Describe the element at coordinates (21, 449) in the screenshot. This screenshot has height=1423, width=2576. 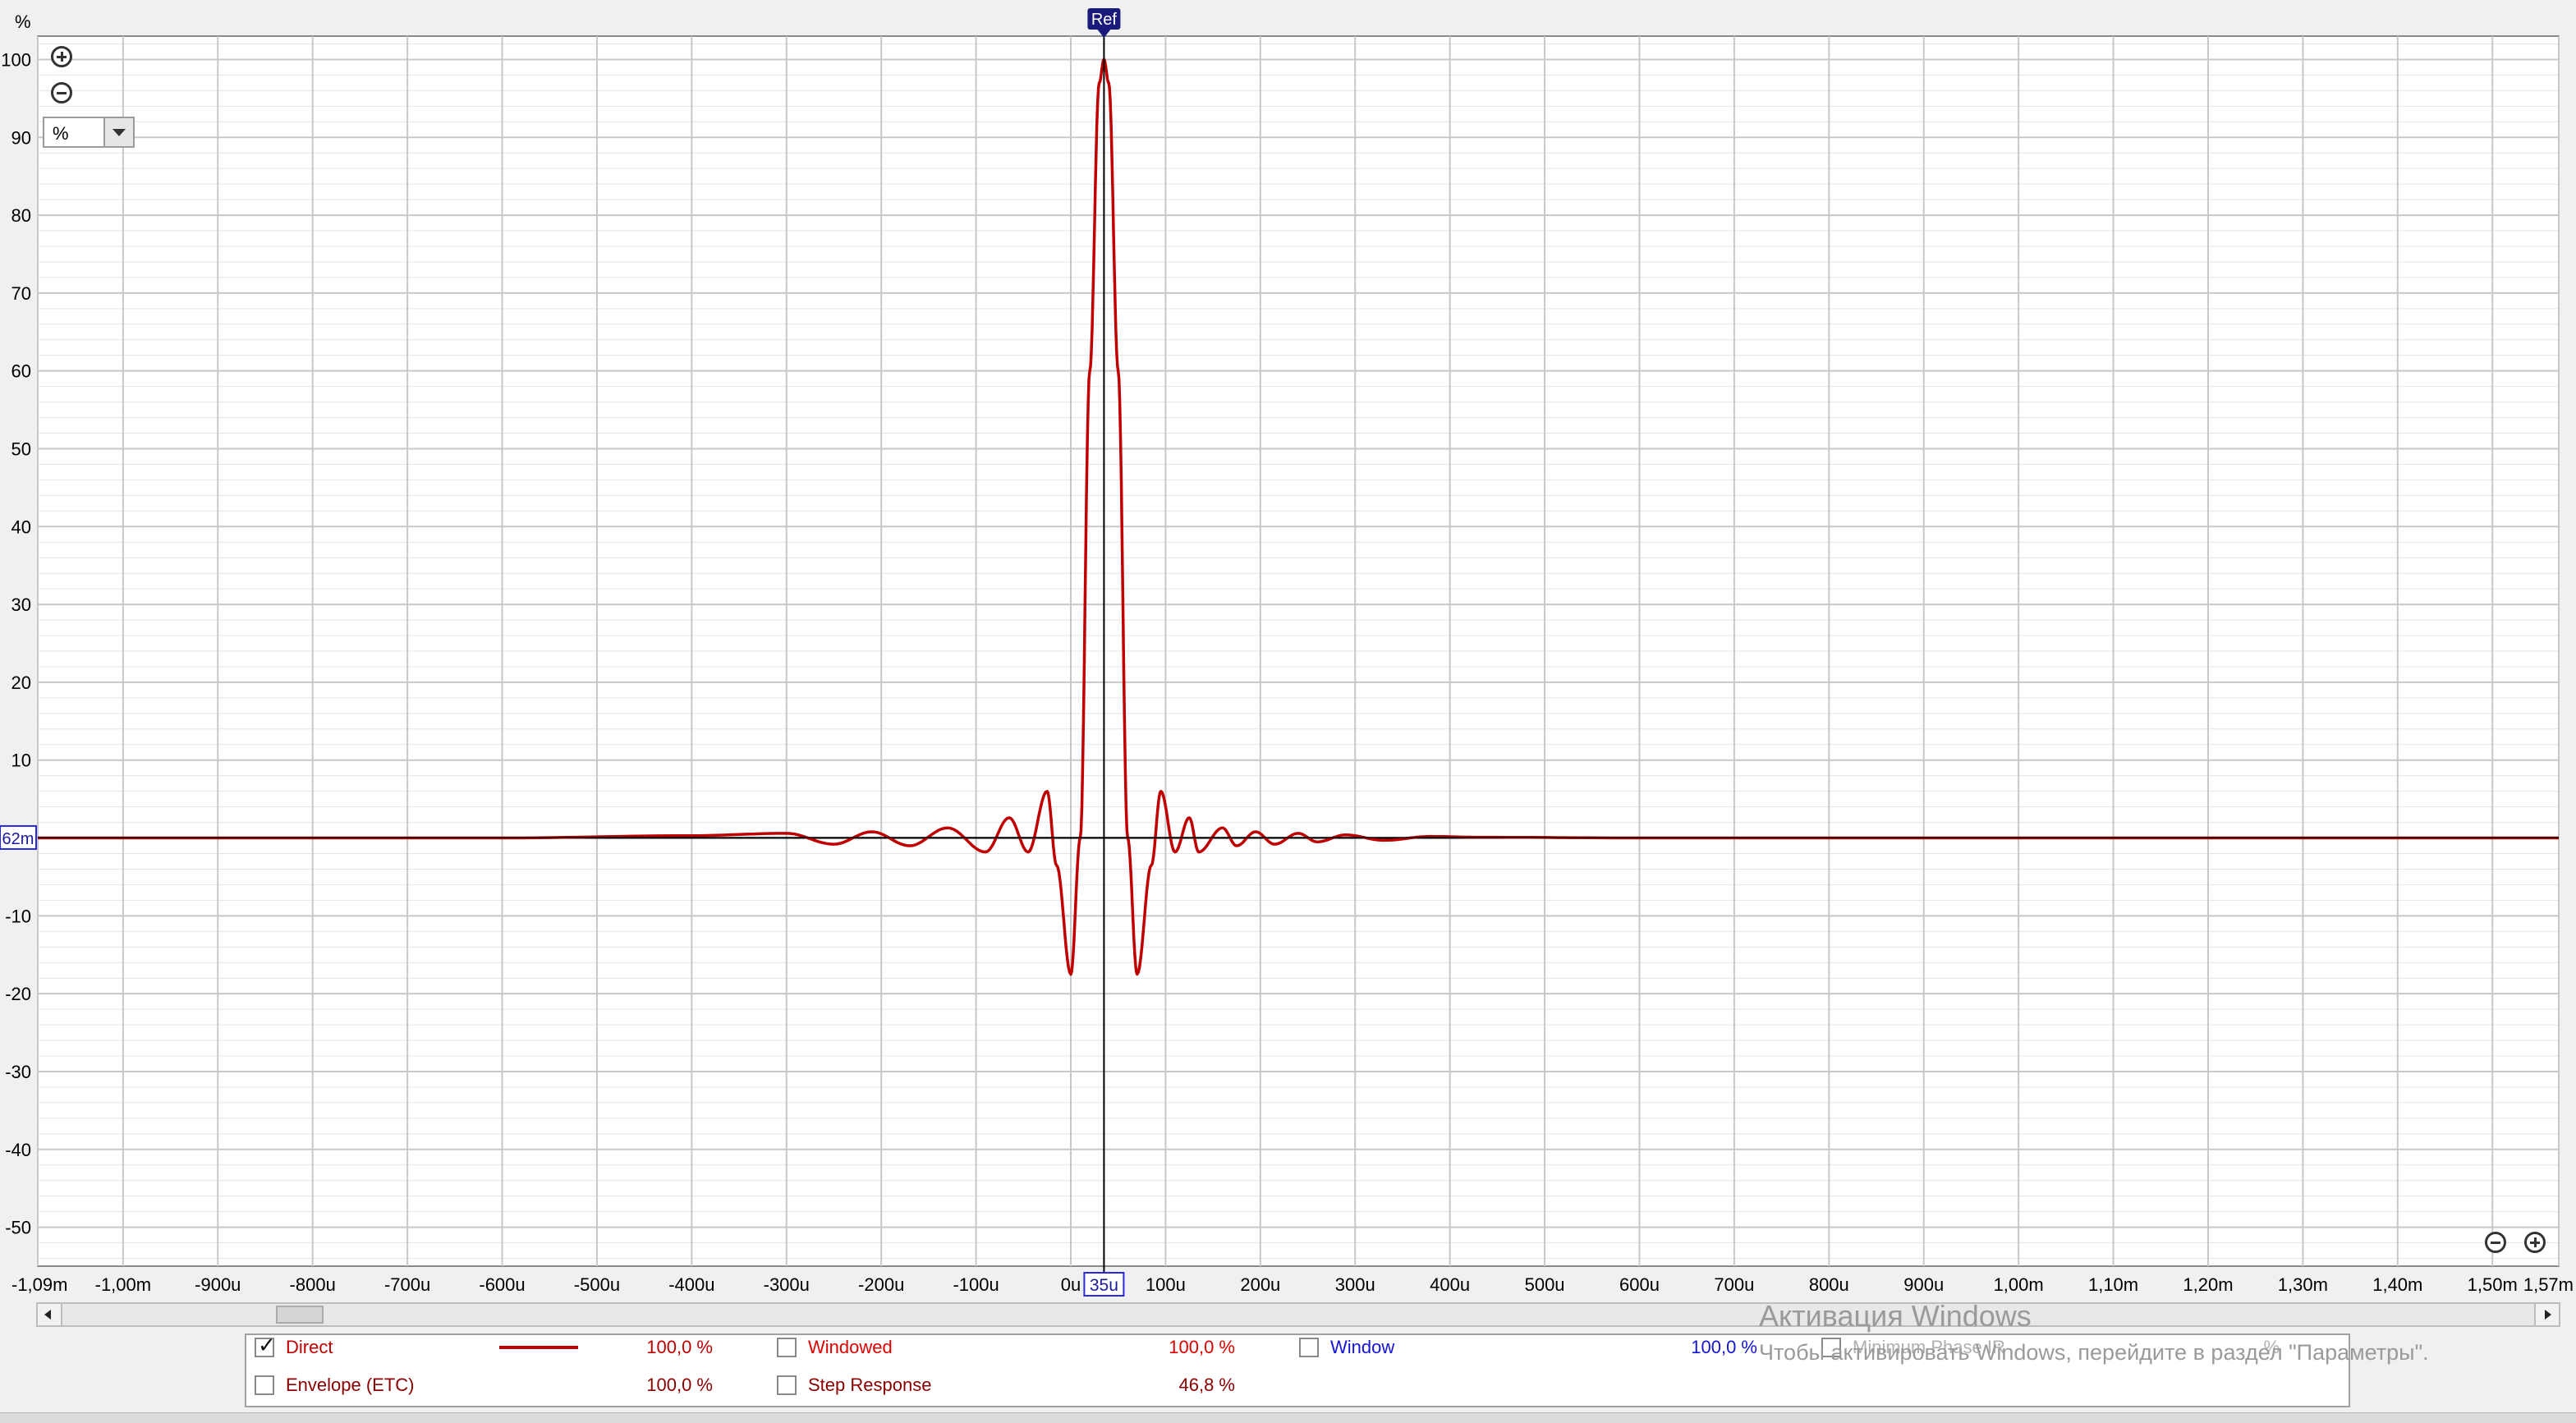
I see `y-tick-label: 50` at that location.